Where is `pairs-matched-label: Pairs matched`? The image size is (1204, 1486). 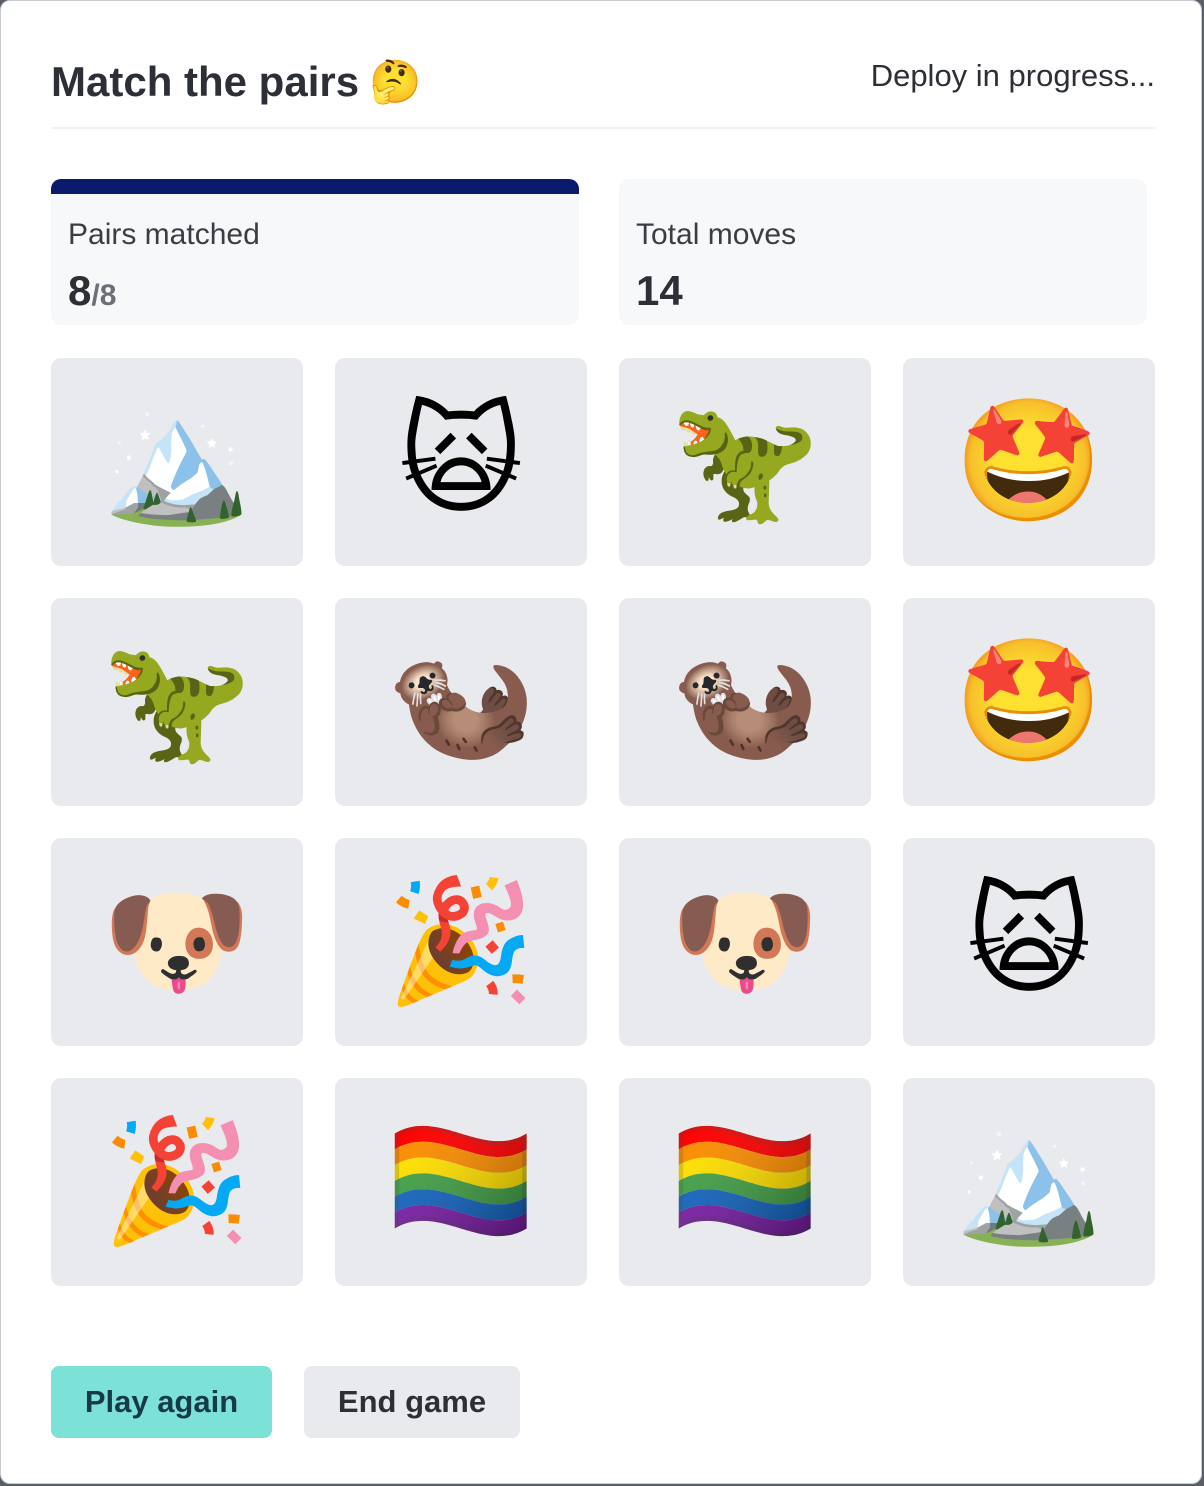
pairs-matched-label: Pairs matched is located at coordinates (164, 234).